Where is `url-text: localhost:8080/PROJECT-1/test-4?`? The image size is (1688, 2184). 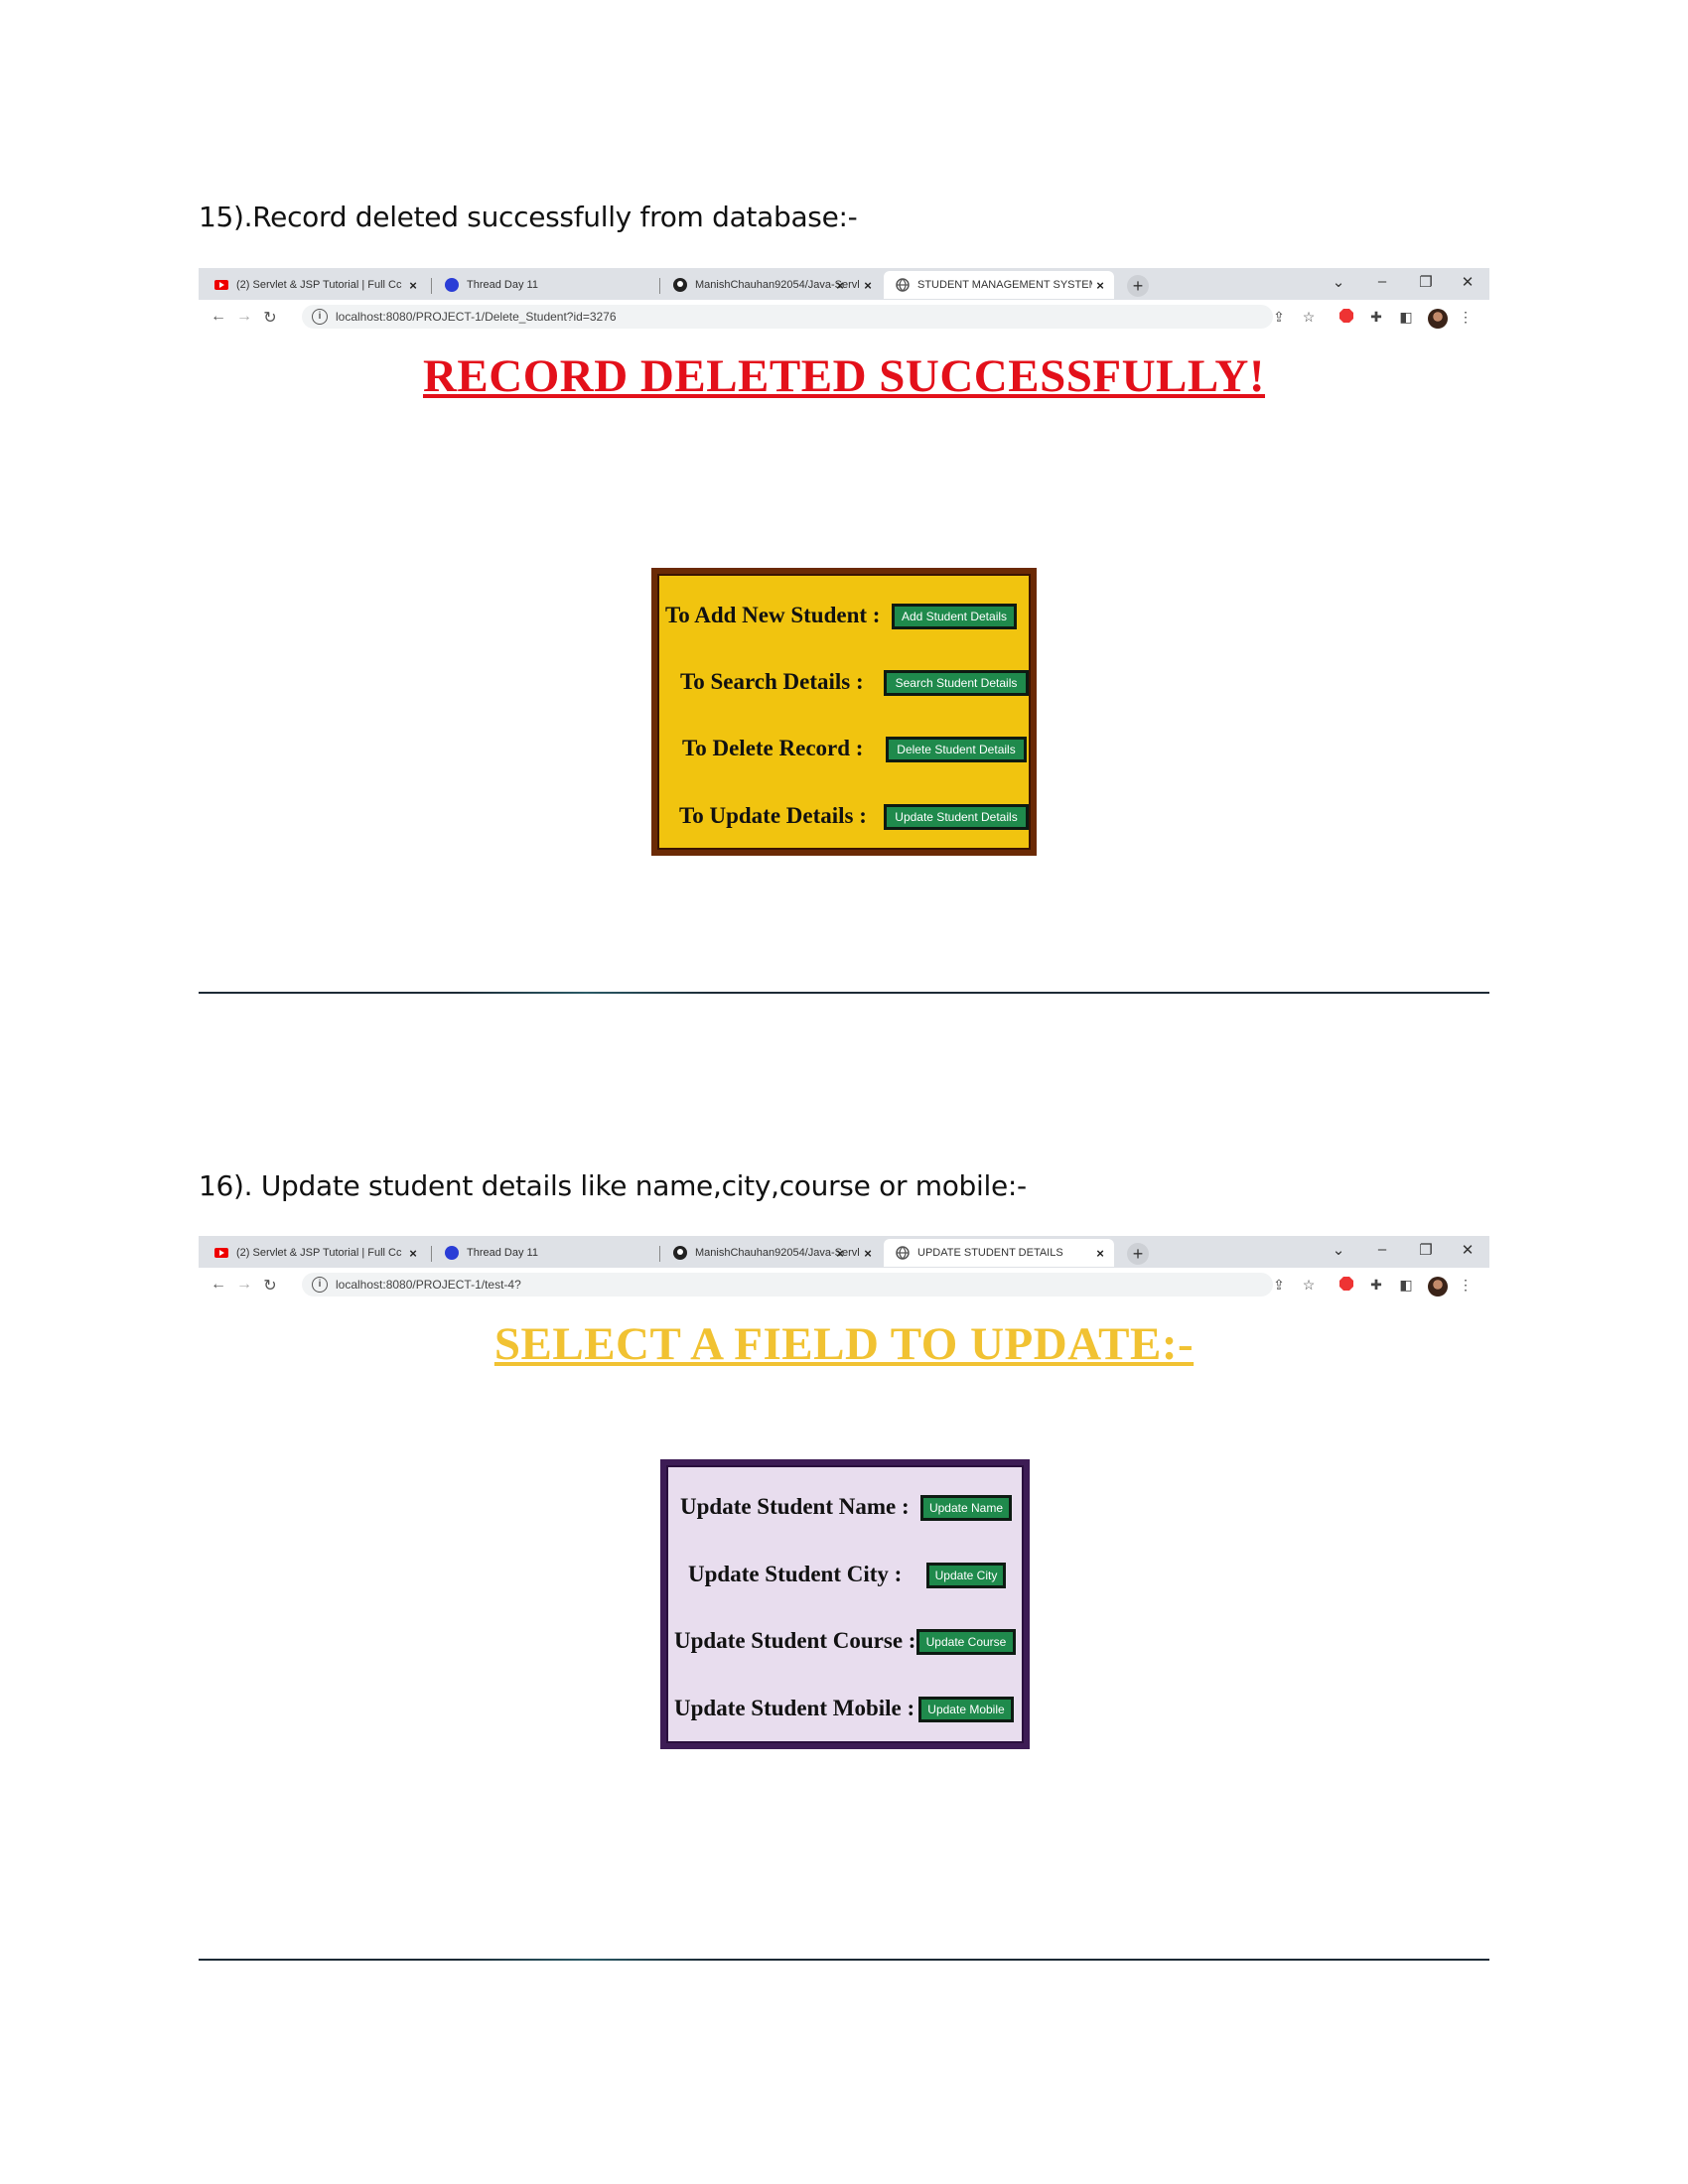 url-text: localhost:8080/PROJECT-1/test-4? is located at coordinates (428, 1285).